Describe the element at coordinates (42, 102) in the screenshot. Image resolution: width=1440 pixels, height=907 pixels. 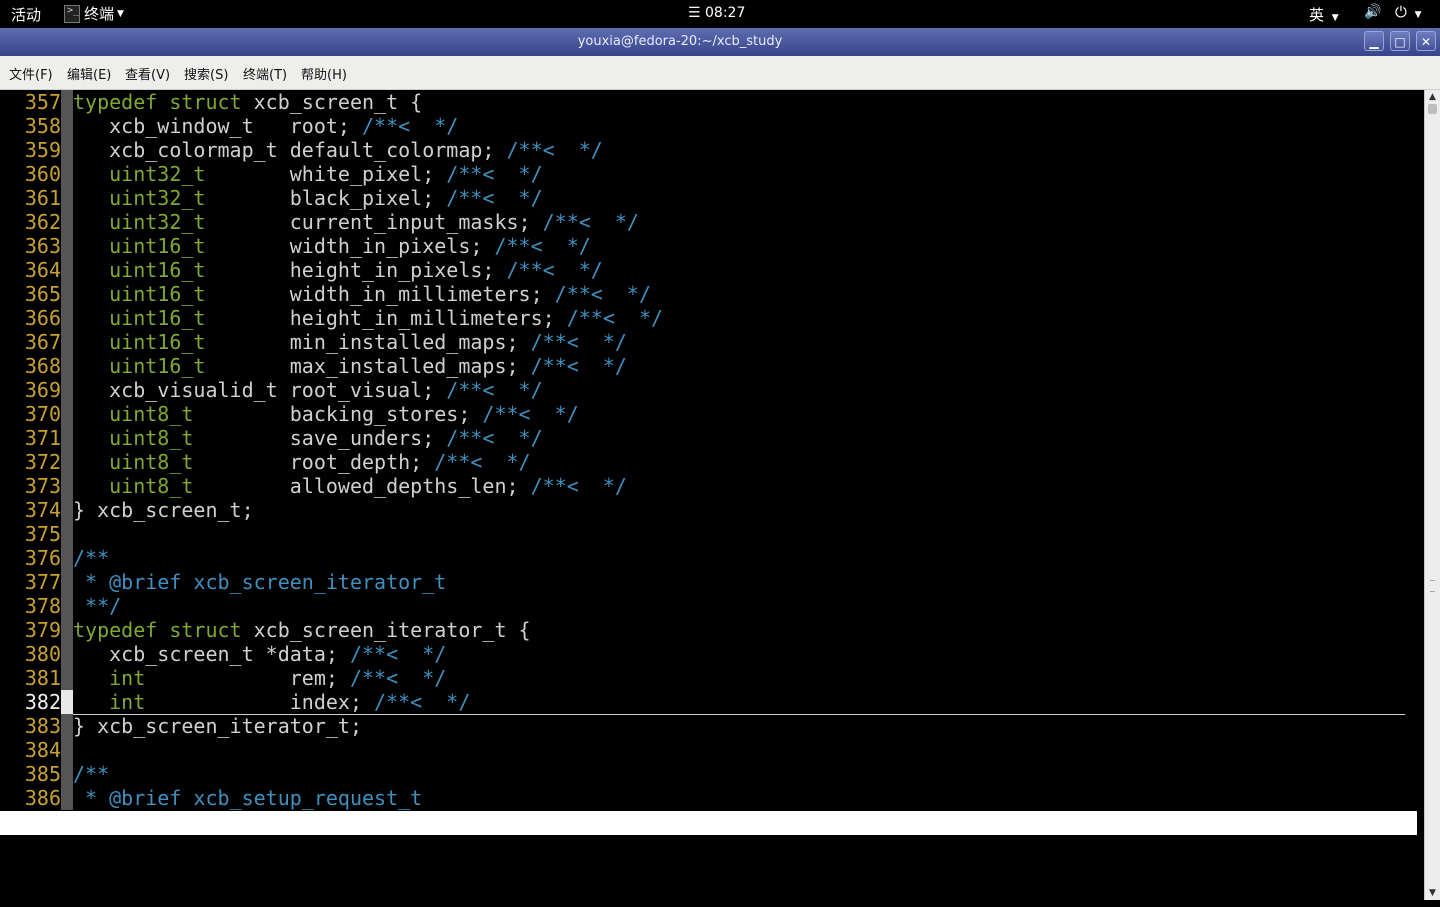
I see `line-number: 357` at that location.